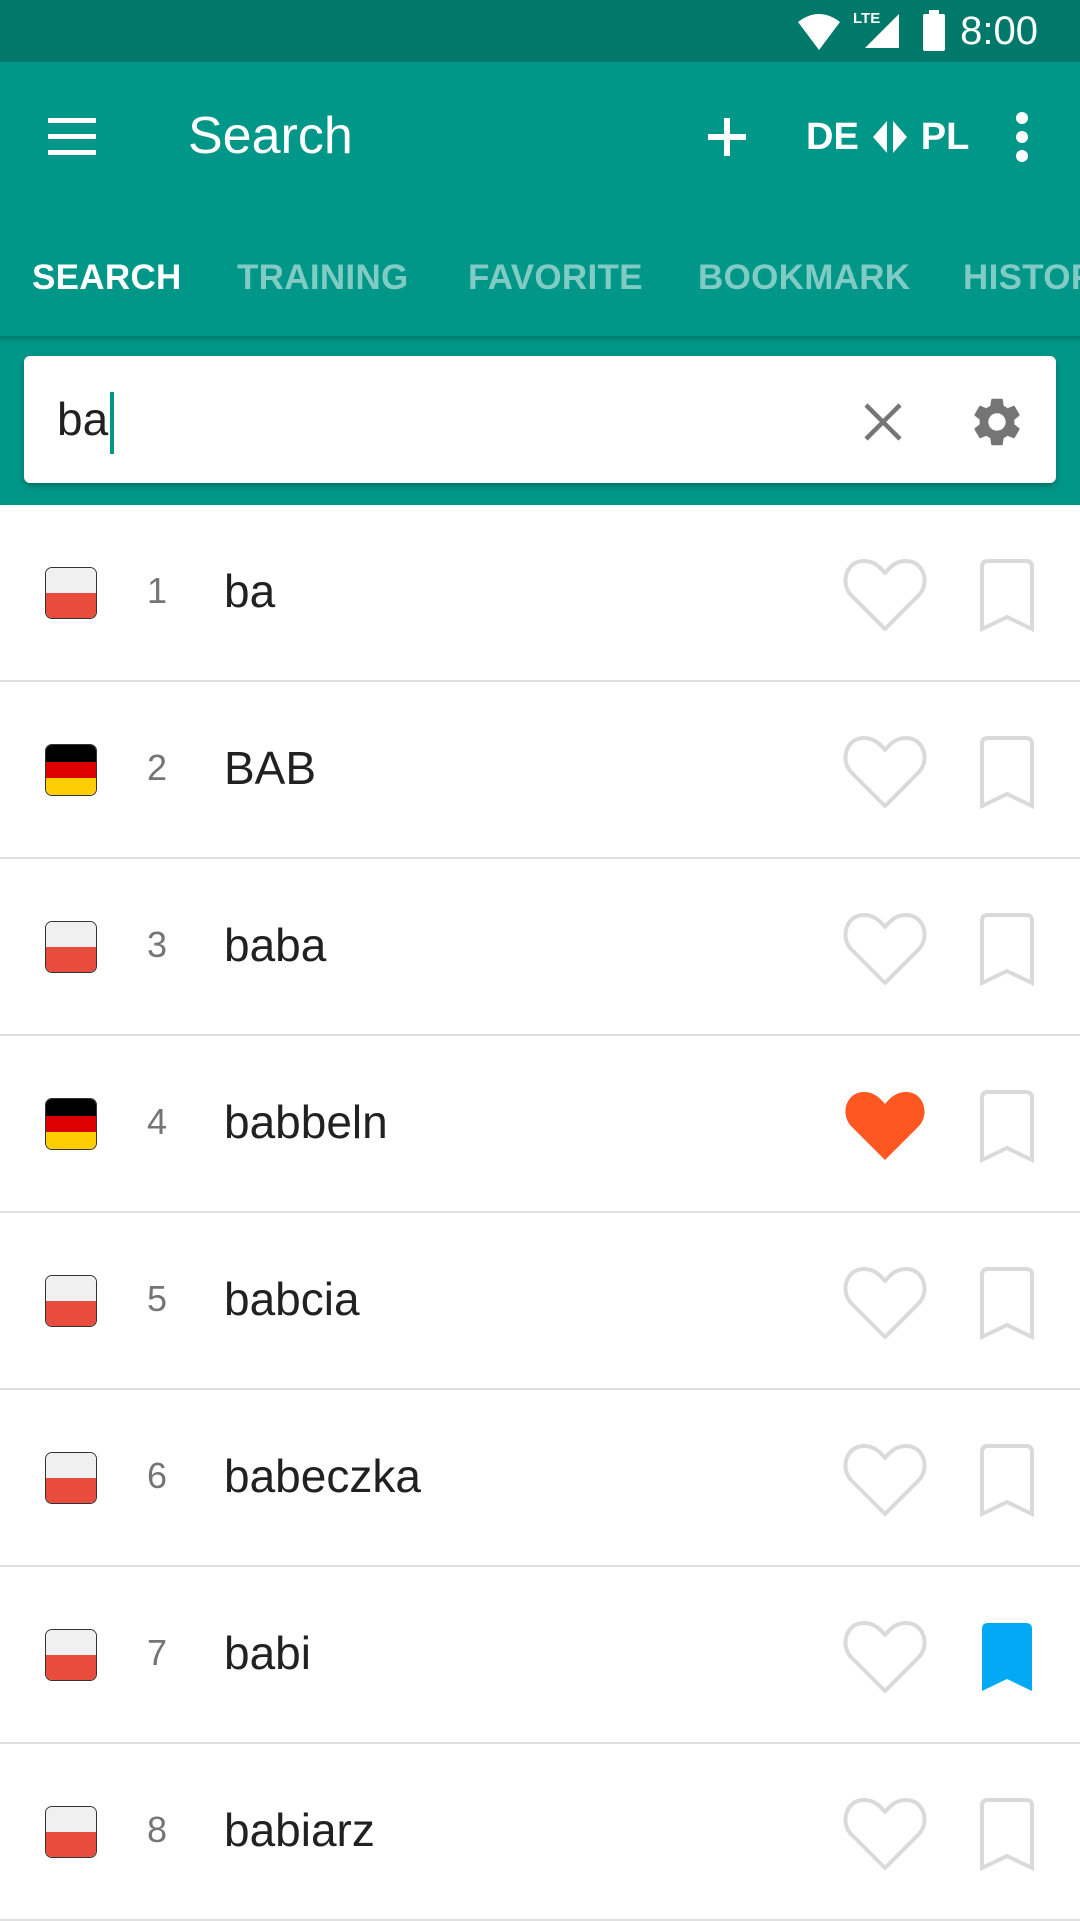  I want to click on search-input: ba, so click(86, 420).